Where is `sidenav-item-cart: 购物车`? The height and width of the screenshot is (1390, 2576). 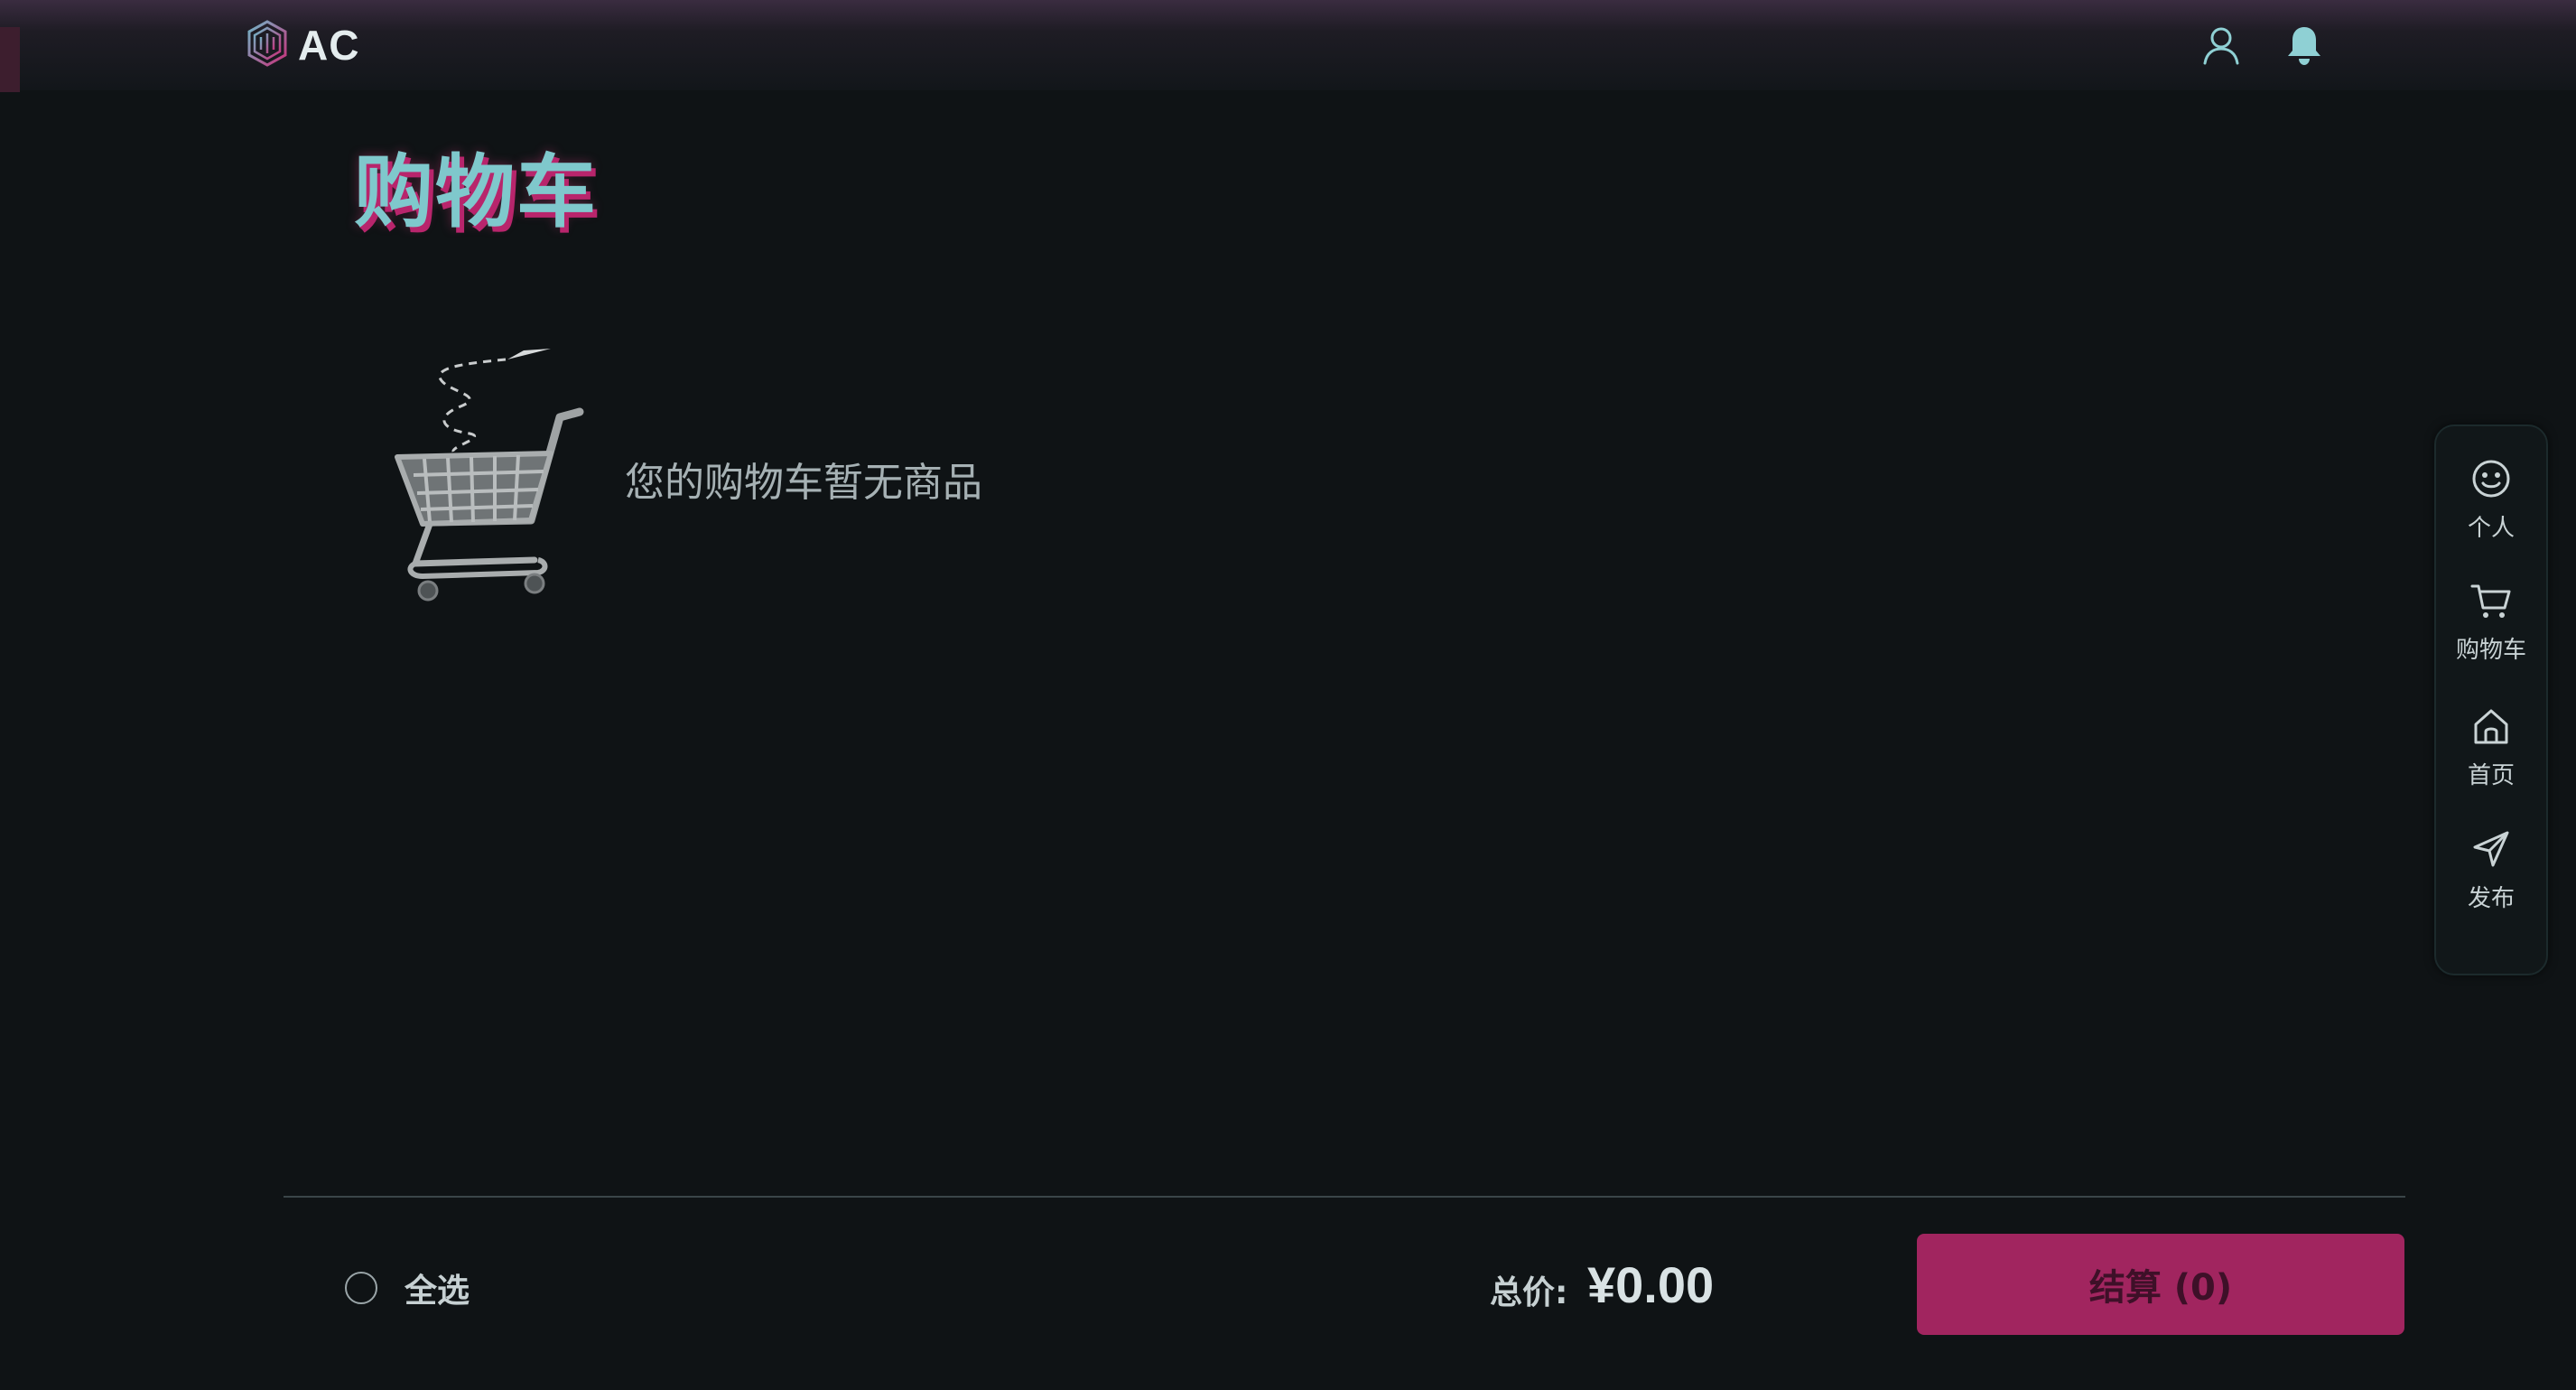 sidenav-item-cart: 购物车 is located at coordinates (2491, 623).